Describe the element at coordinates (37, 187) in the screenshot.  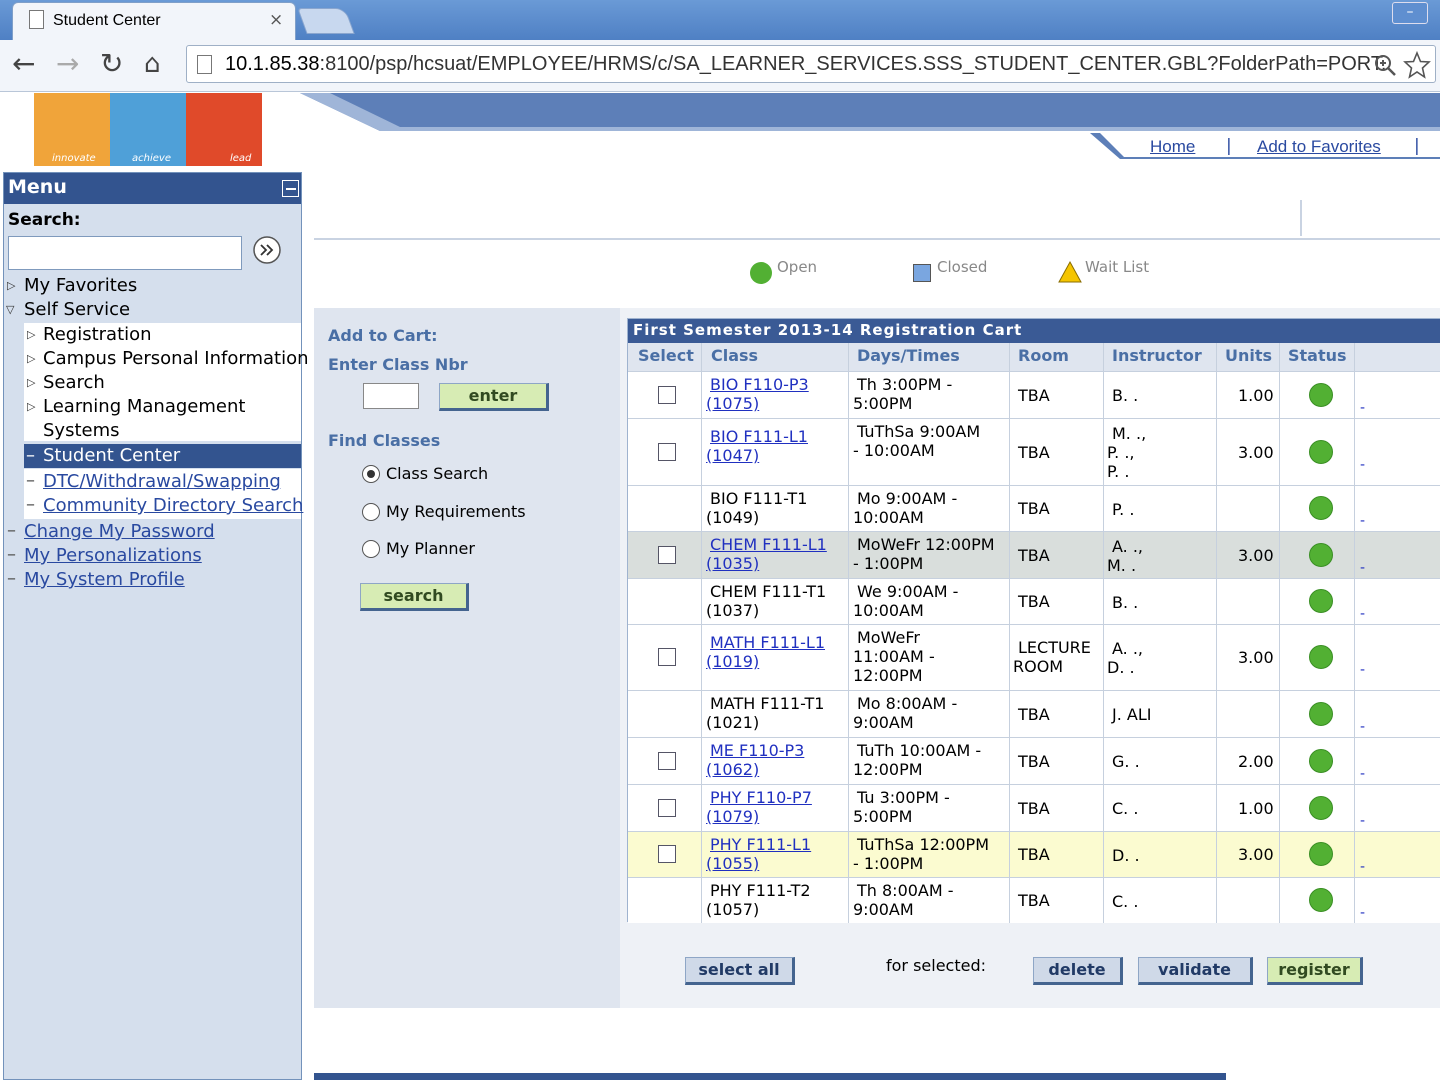
I see `menu-title: Menu` at that location.